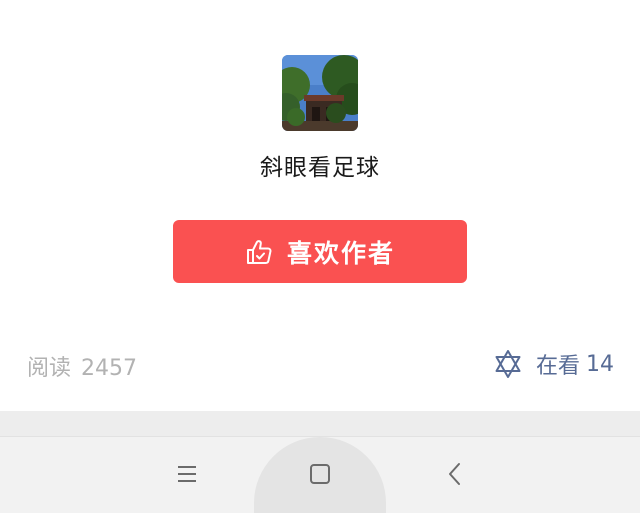  I want to click on home-square-icon, so click(320, 474).